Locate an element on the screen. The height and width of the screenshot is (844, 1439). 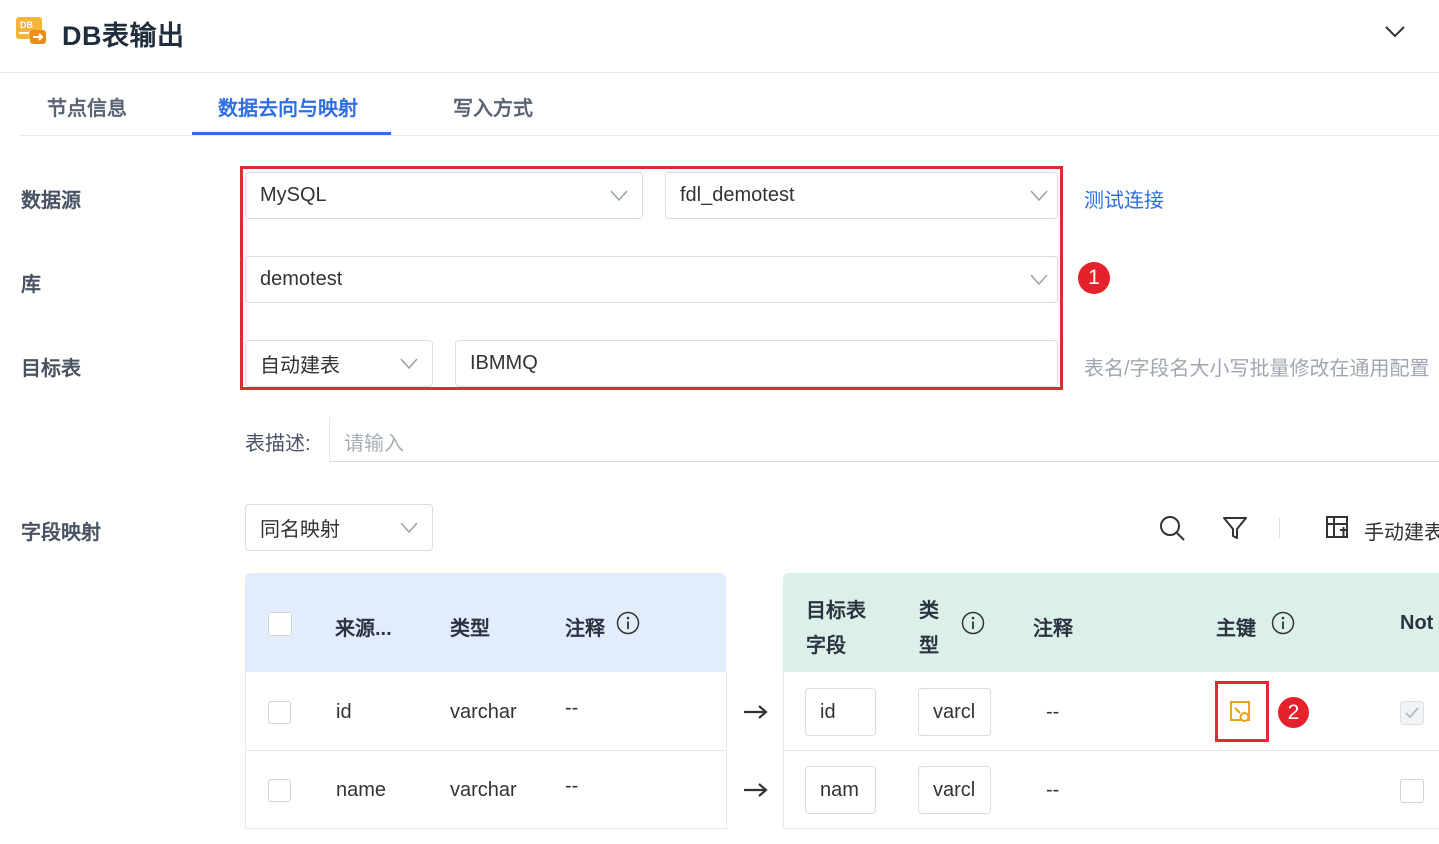
test-connection-link: 测试连接 is located at coordinates (1124, 198).